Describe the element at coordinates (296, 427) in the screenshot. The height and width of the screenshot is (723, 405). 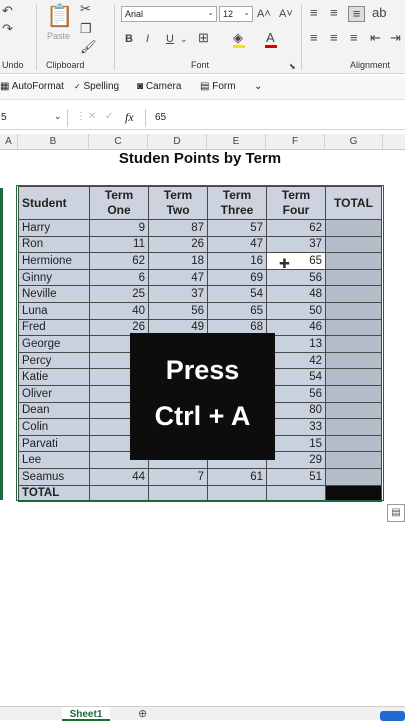
I see `term-four-cell: 33` at that location.